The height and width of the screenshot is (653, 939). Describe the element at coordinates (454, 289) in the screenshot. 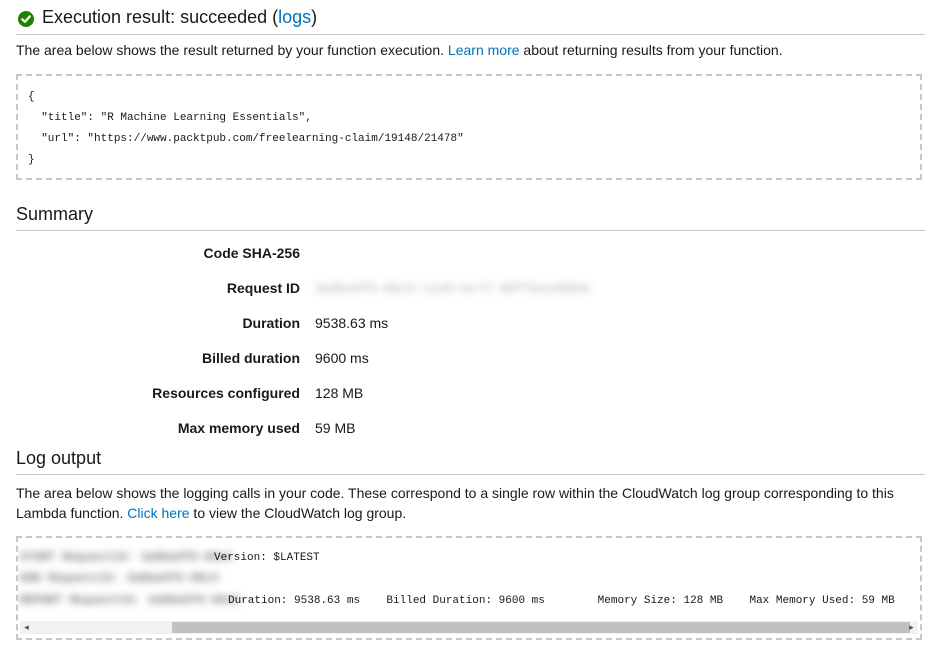

I see `summary-value-request-id: 3a8be0f0-08c5-11e8-9c7f-00ffbea40b9c` at that location.